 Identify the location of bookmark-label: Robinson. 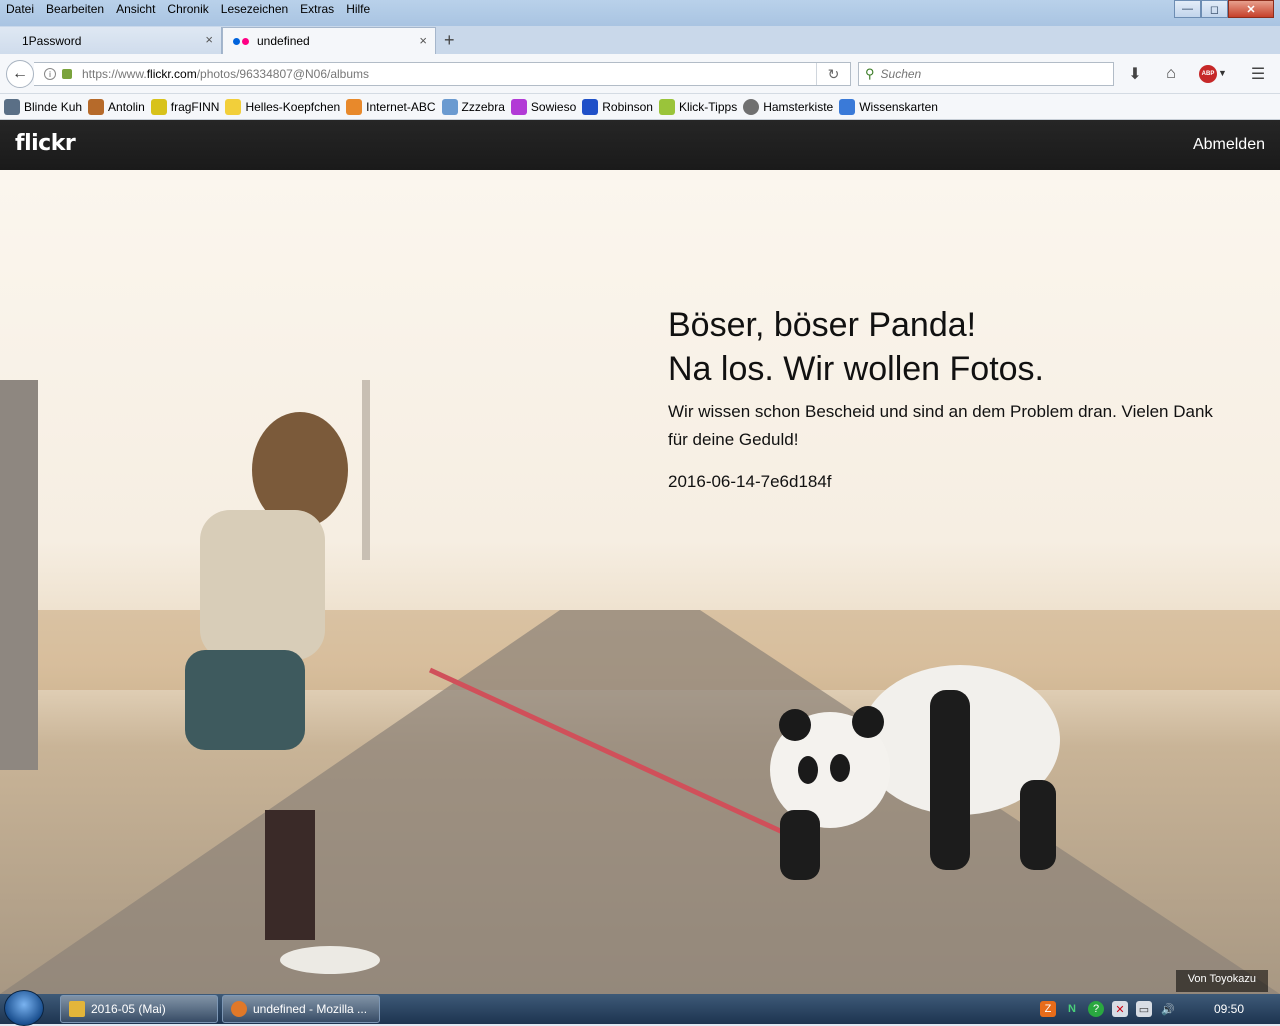
(627, 106).